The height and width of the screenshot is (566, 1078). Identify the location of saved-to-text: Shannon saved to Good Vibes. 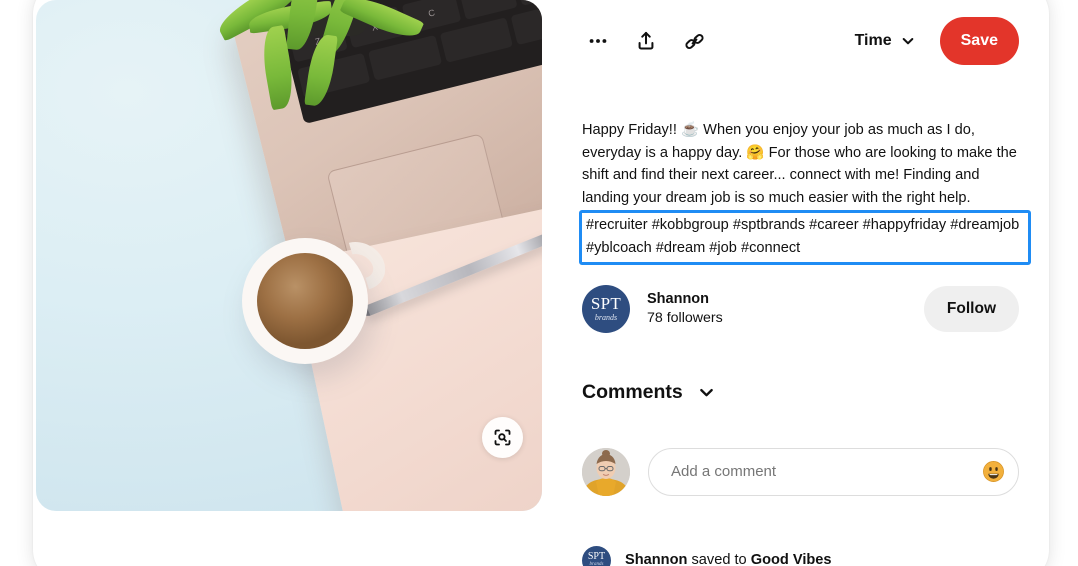
(728, 559).